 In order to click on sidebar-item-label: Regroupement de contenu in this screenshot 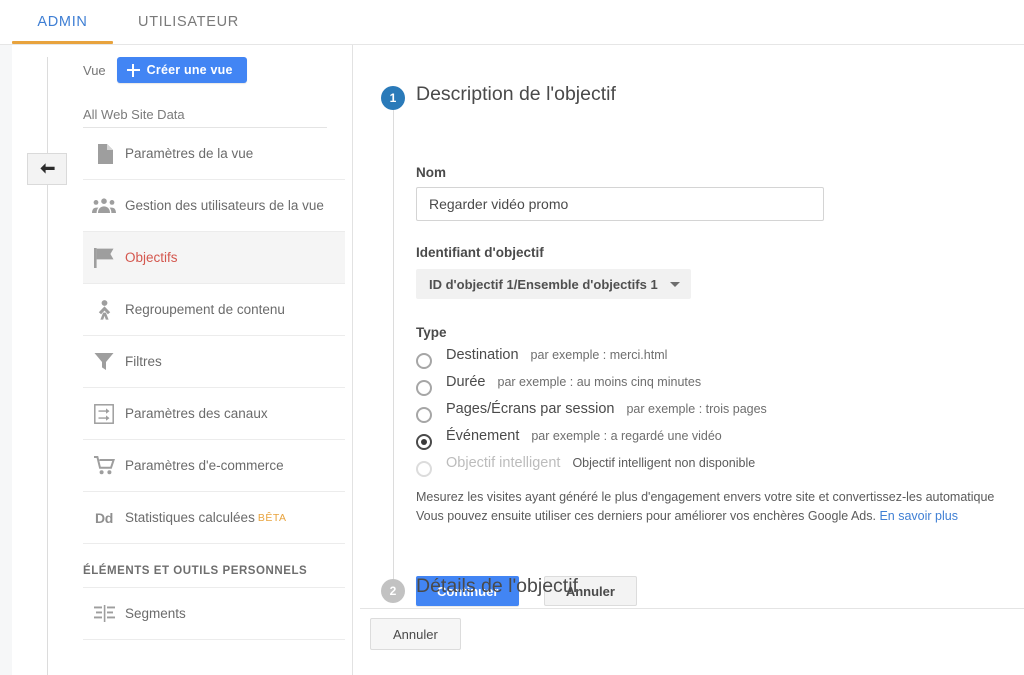, I will do `click(205, 309)`.